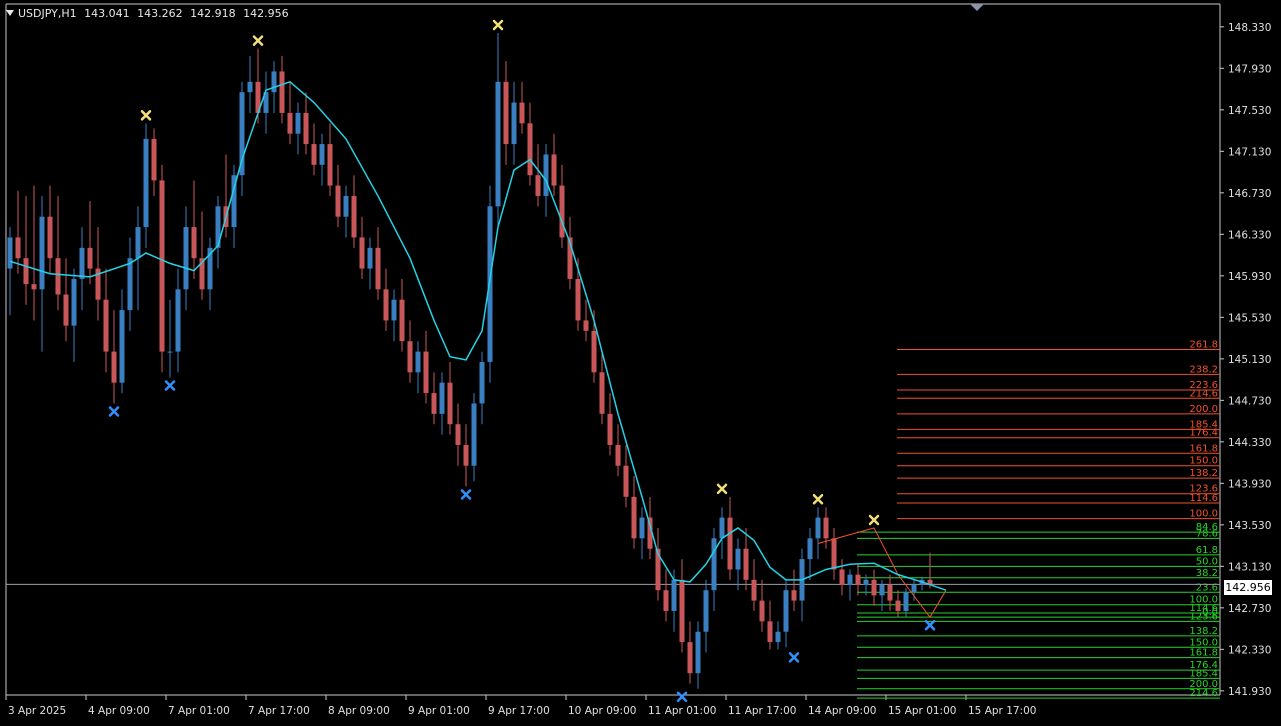 The width and height of the screenshot is (1281, 726). Describe the element at coordinates (1203, 345) in the screenshot. I see `fib-label-up: 261.8` at that location.